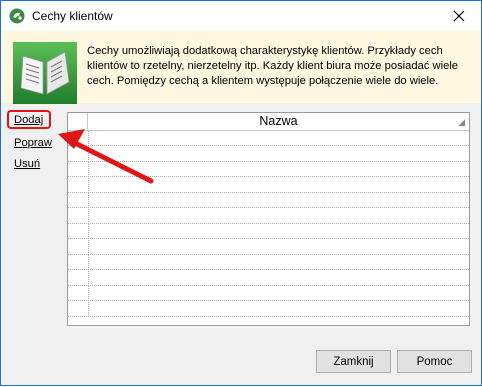 The image size is (482, 387). I want to click on red-arrow-icon, so click(106, 156).